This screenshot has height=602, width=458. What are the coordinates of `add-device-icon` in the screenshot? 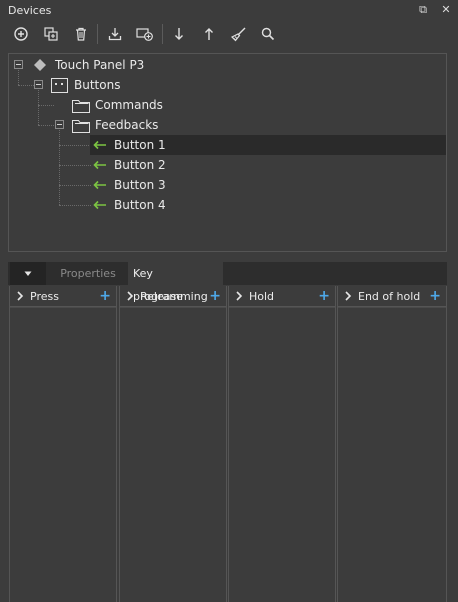 It's located at (145, 34).